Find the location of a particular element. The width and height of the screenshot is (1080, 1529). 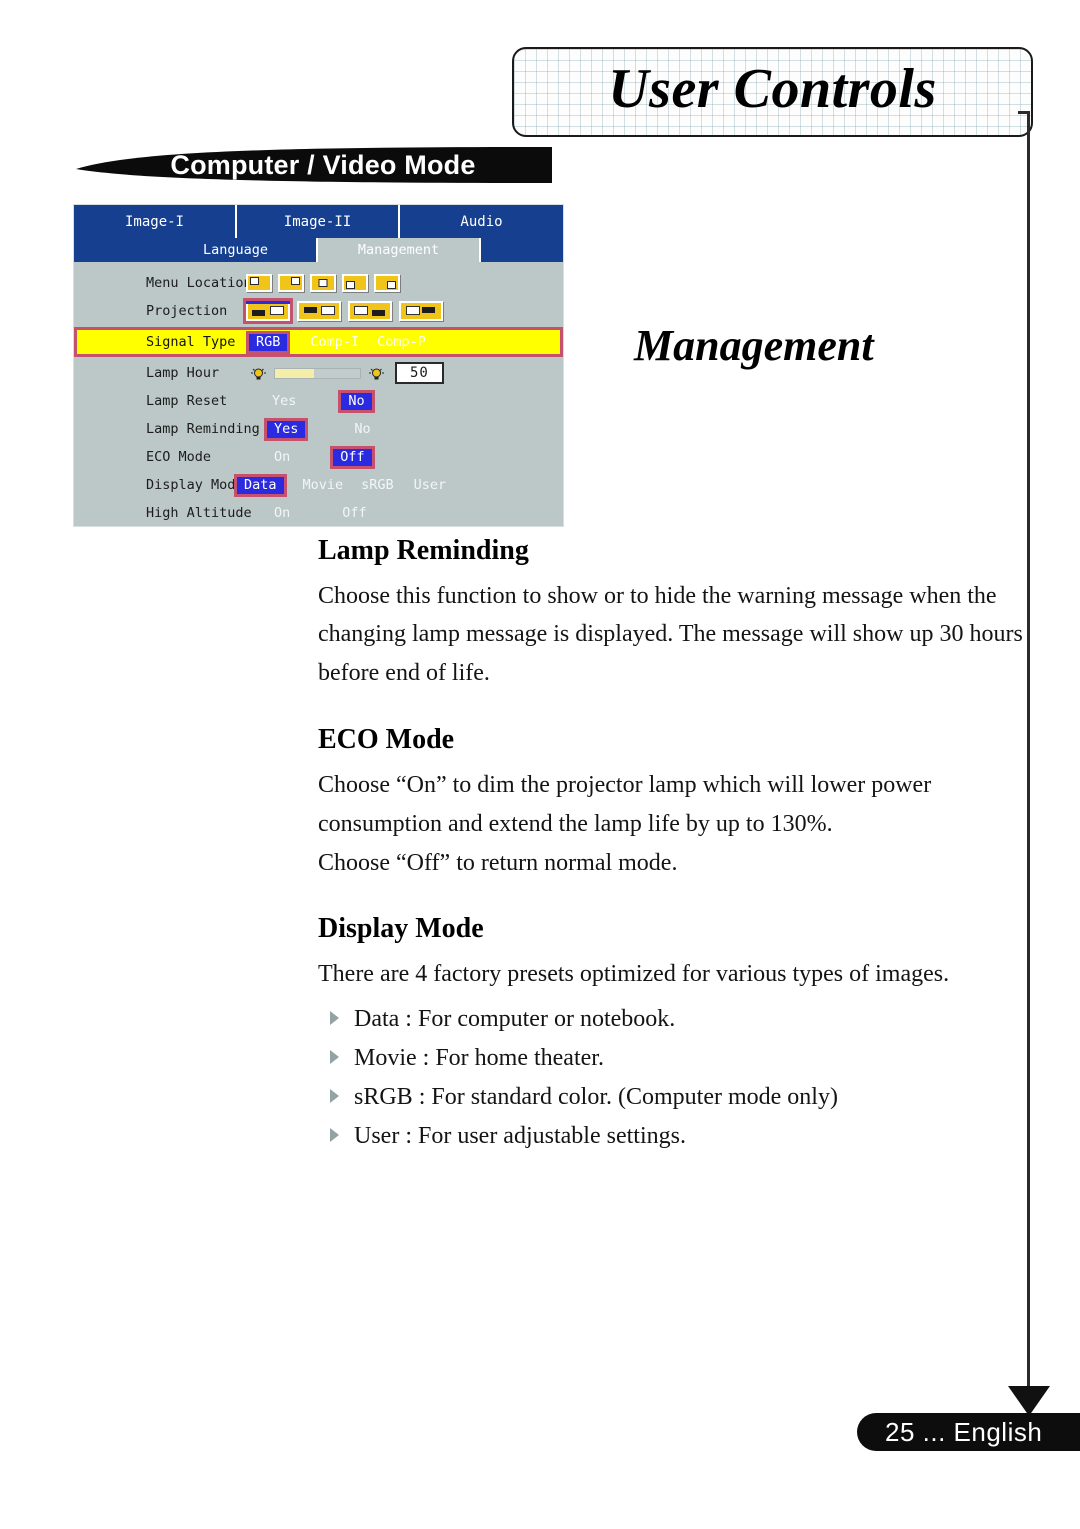

osd-label-lamp-reset: Lamp Reset is located at coordinates (187, 401).